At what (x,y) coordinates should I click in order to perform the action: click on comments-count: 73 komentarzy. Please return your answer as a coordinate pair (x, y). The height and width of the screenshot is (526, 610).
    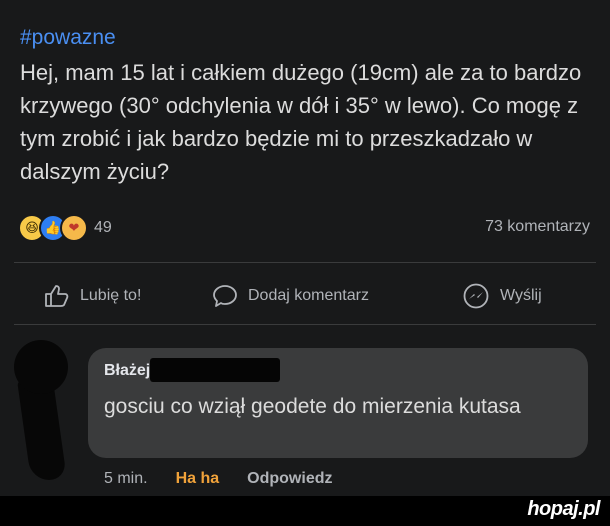
    Looking at the image, I should click on (537, 227).